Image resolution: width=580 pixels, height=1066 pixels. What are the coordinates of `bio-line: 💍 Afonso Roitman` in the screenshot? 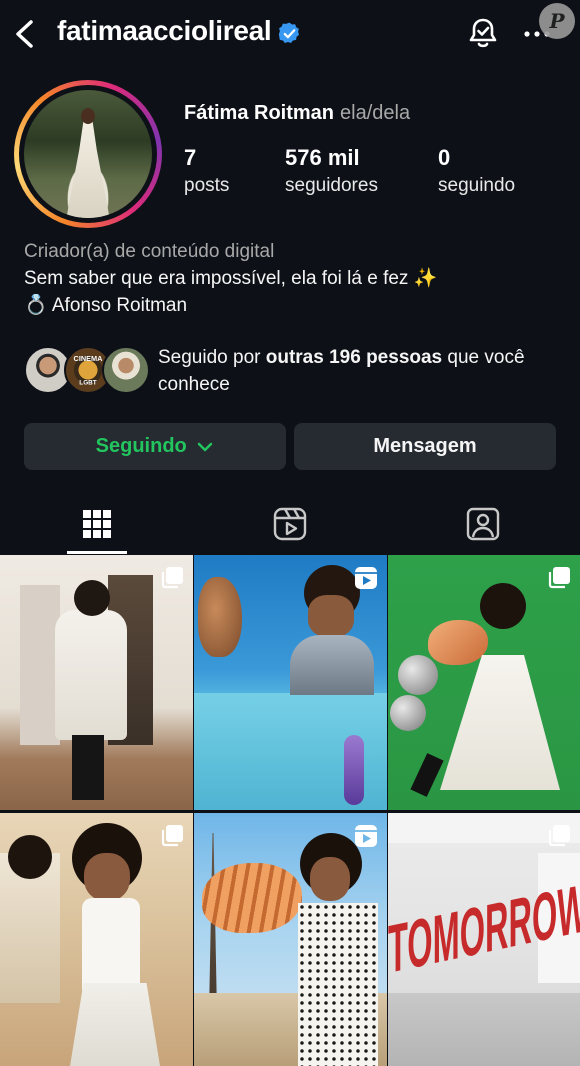 It's located at (230, 305).